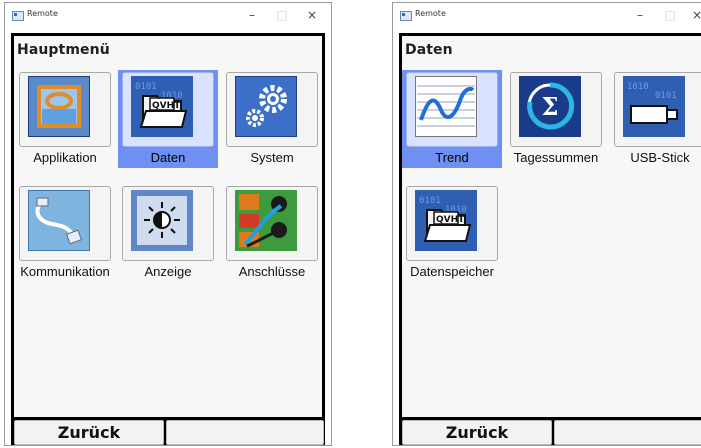 The image size is (701, 448). What do you see at coordinates (65, 157) in the screenshot?
I see `tile-label: Applikation` at bounding box center [65, 157].